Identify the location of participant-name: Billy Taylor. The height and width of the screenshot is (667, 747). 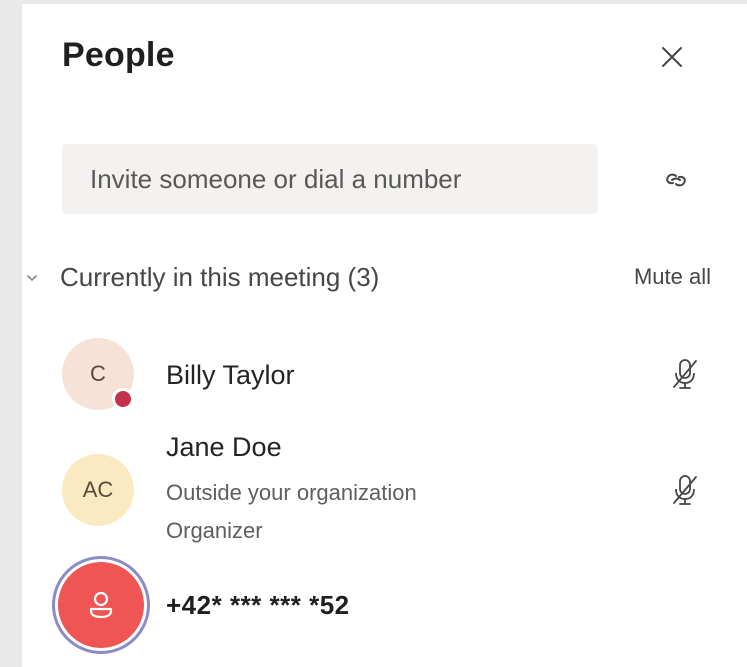
(230, 375).